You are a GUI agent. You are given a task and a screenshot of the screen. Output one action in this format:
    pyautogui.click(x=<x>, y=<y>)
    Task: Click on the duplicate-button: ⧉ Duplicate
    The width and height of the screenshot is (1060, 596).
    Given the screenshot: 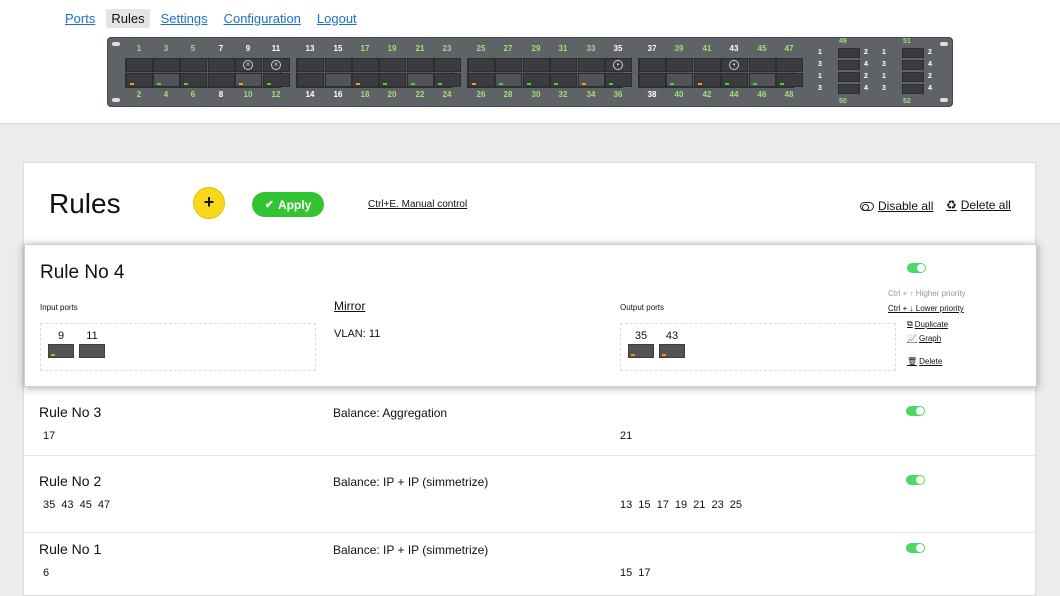 What is the action you would take?
    pyautogui.click(x=927, y=324)
    